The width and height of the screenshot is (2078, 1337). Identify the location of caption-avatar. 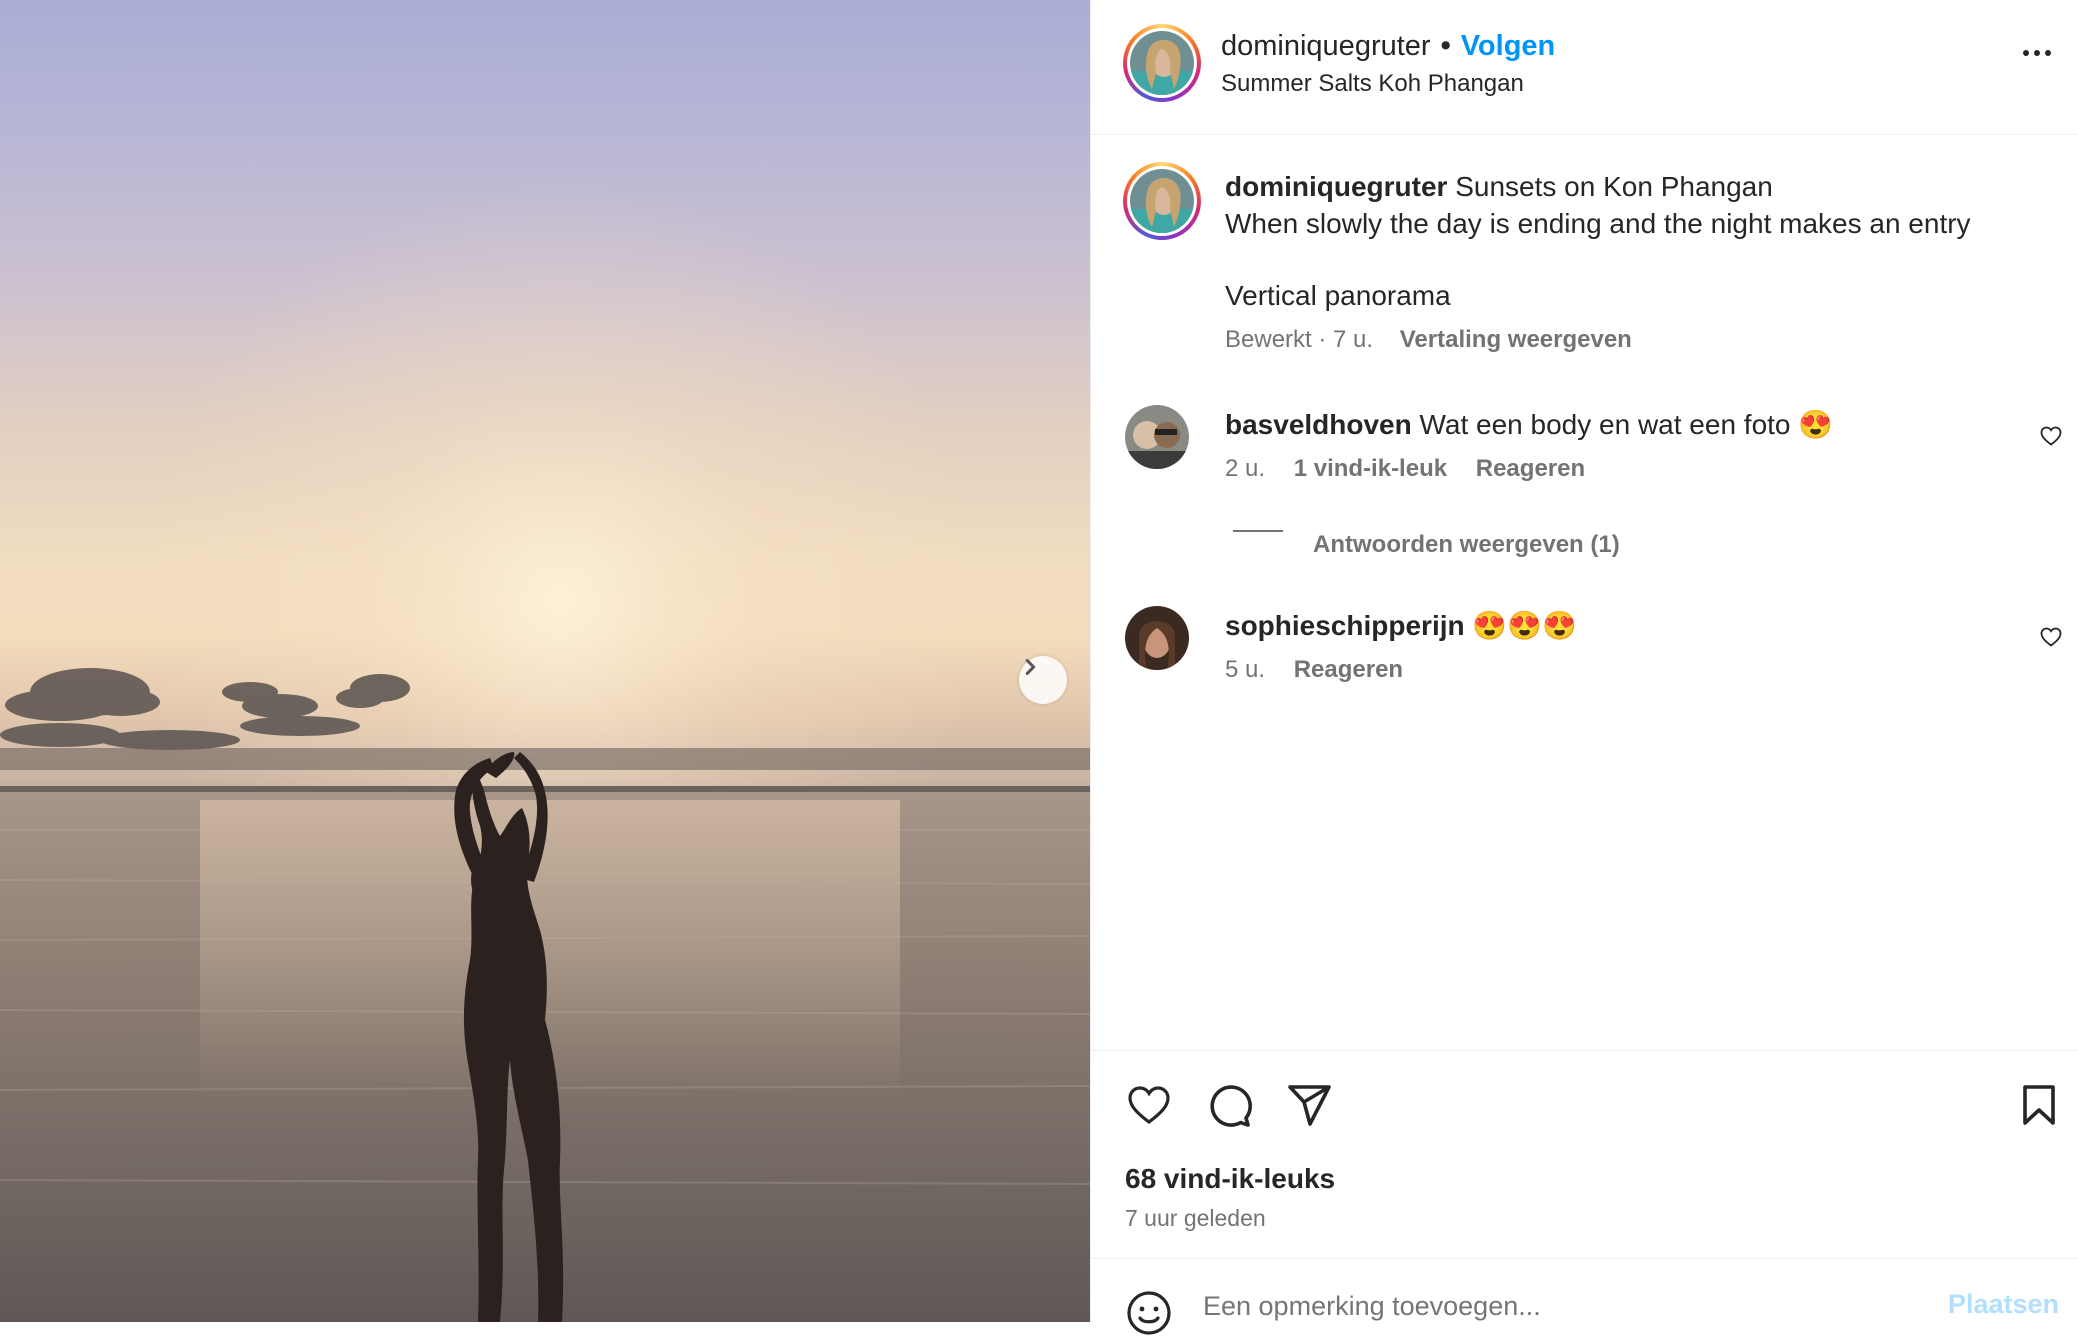
(1162, 201).